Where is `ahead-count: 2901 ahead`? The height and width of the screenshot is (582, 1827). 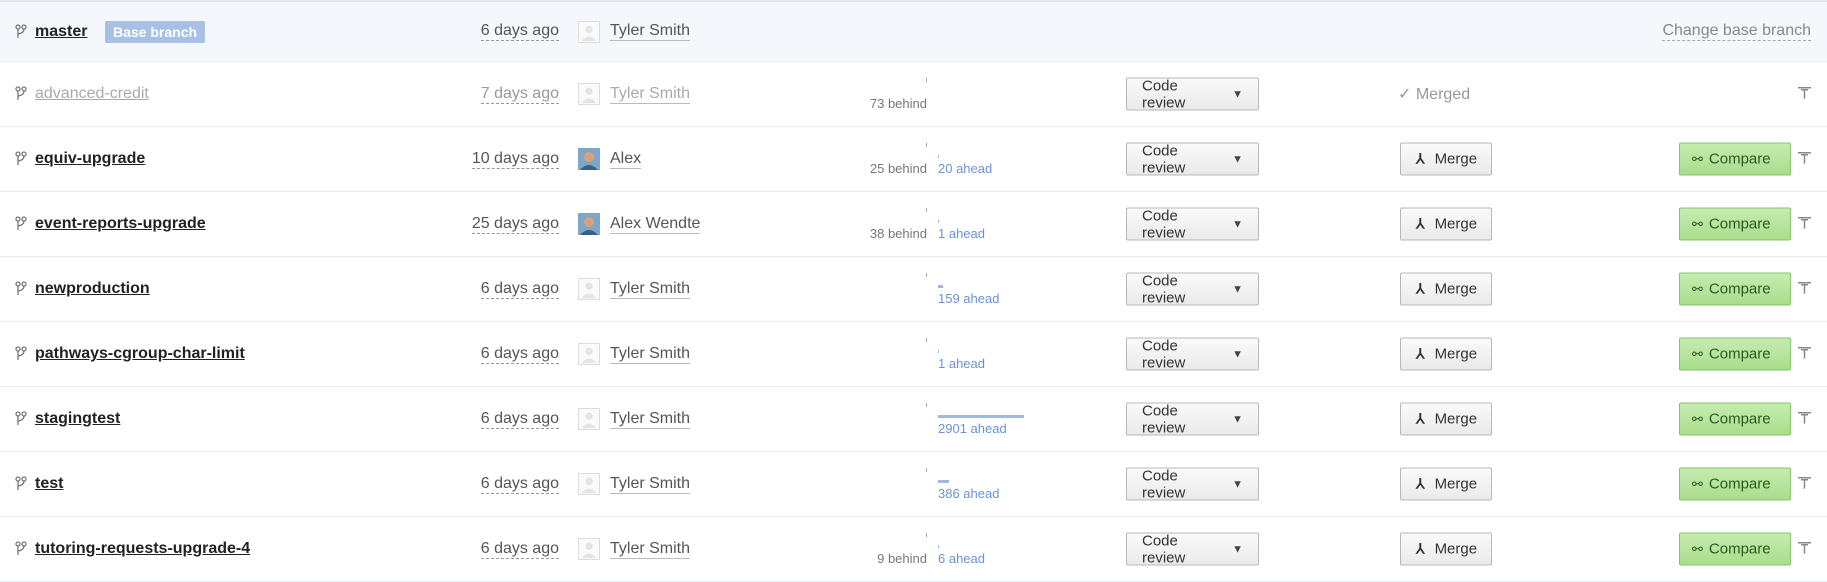 ahead-count: 2901 ahead is located at coordinates (972, 428).